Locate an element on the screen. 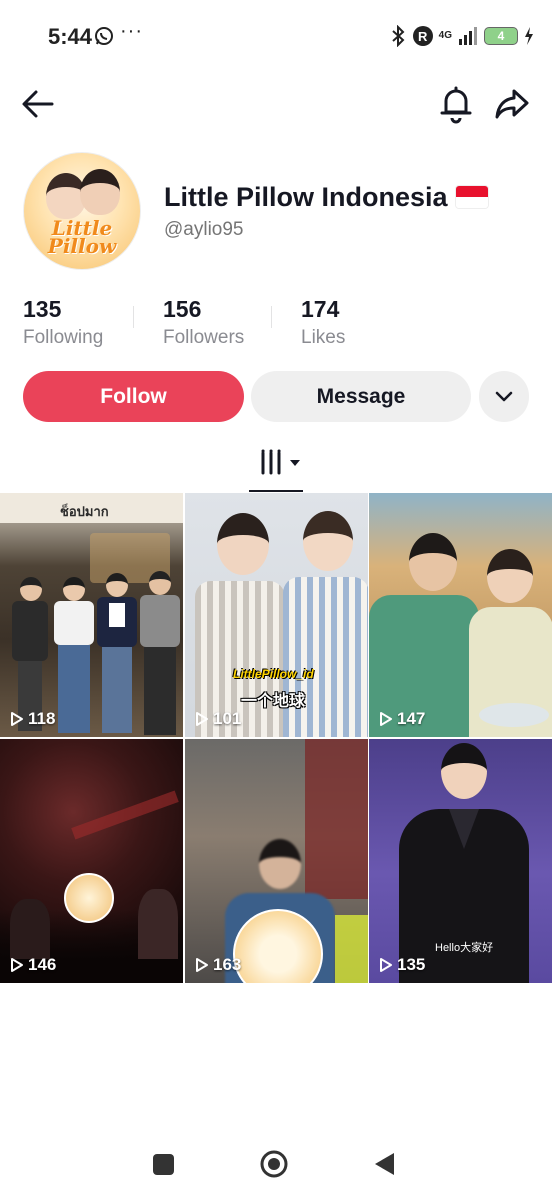  thumb-vest is located at coordinates (351, 949).